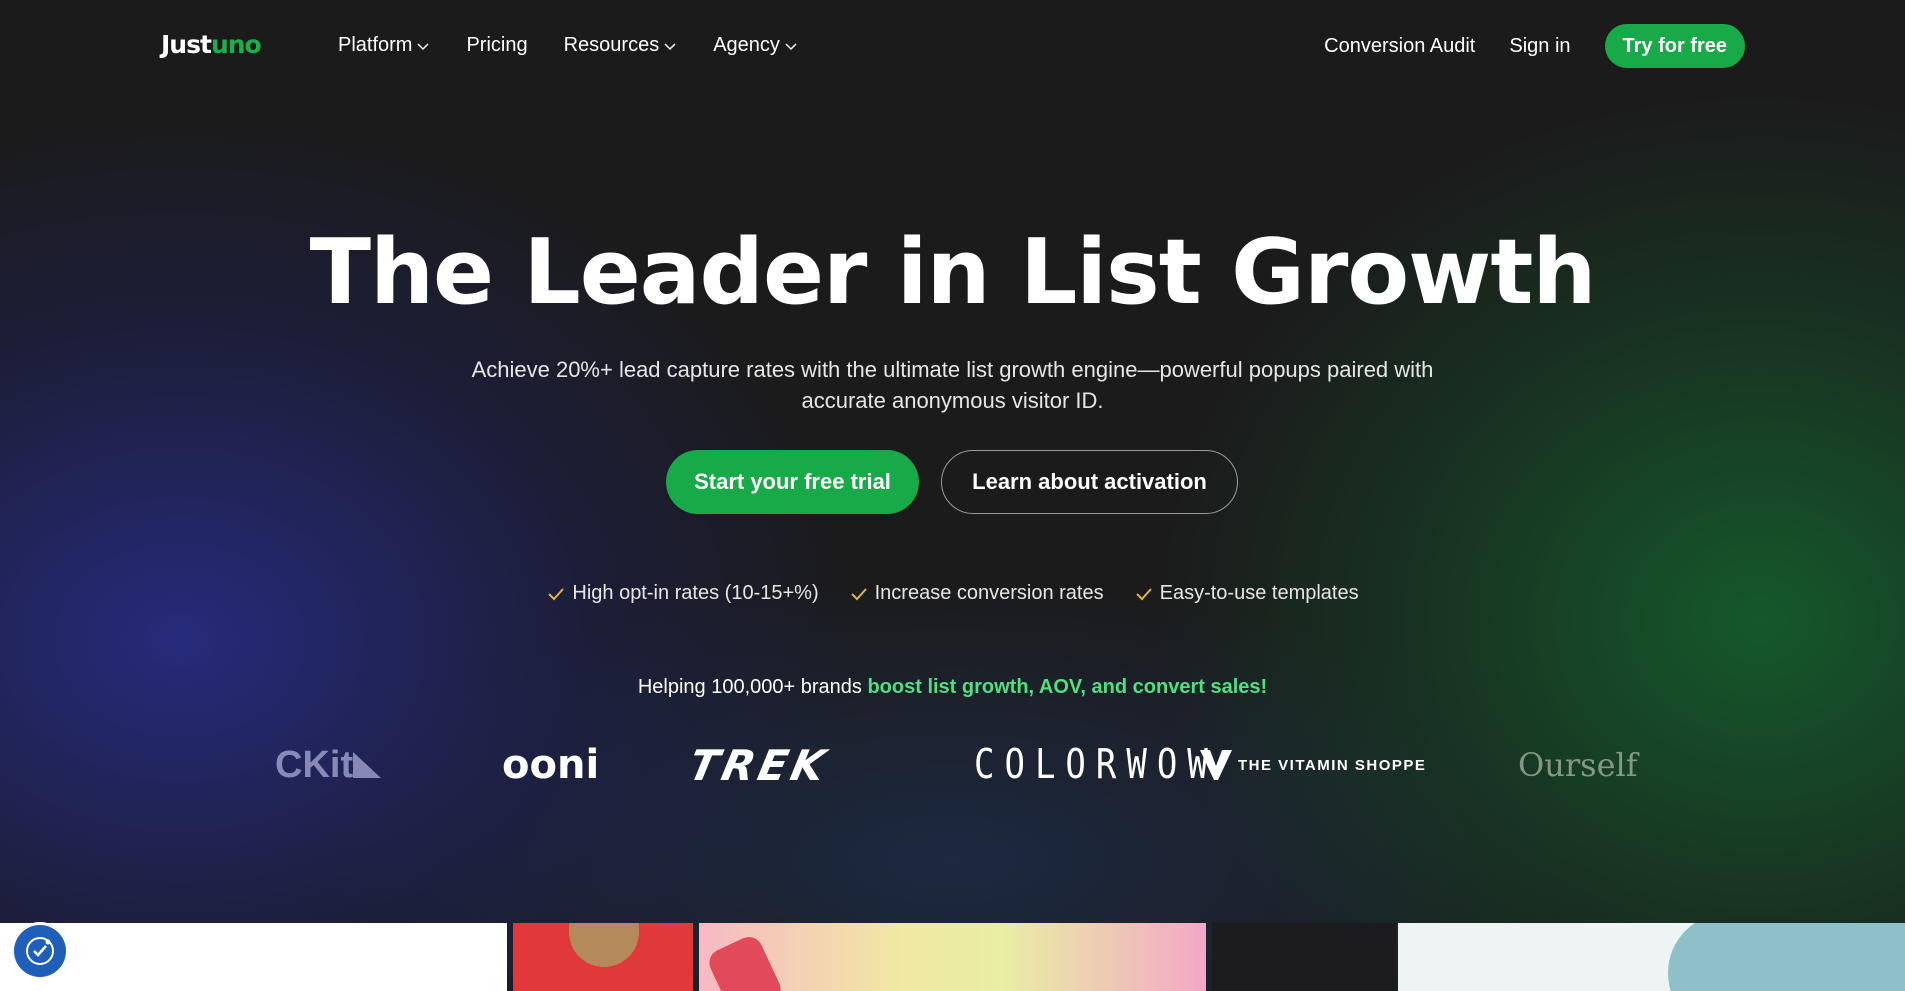 The width and height of the screenshot is (1905, 991). I want to click on brand-vitamin-text: THE VITAMIN SHOPPE, so click(1332, 765).